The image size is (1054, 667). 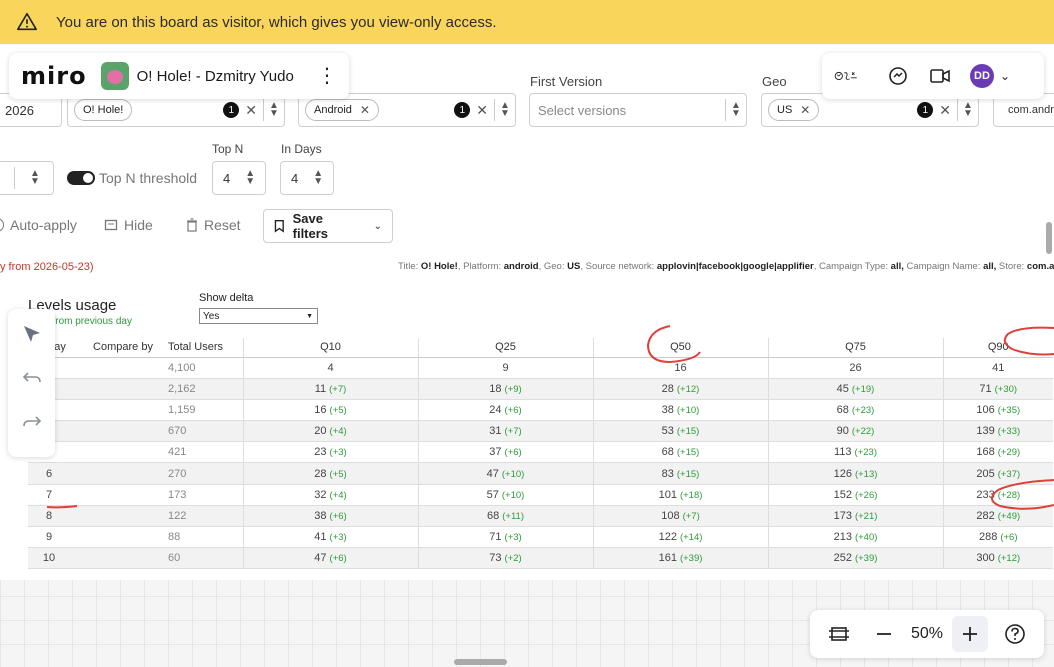 What do you see at coordinates (839, 634) in the screenshot?
I see `fit-to-screen-icon` at bounding box center [839, 634].